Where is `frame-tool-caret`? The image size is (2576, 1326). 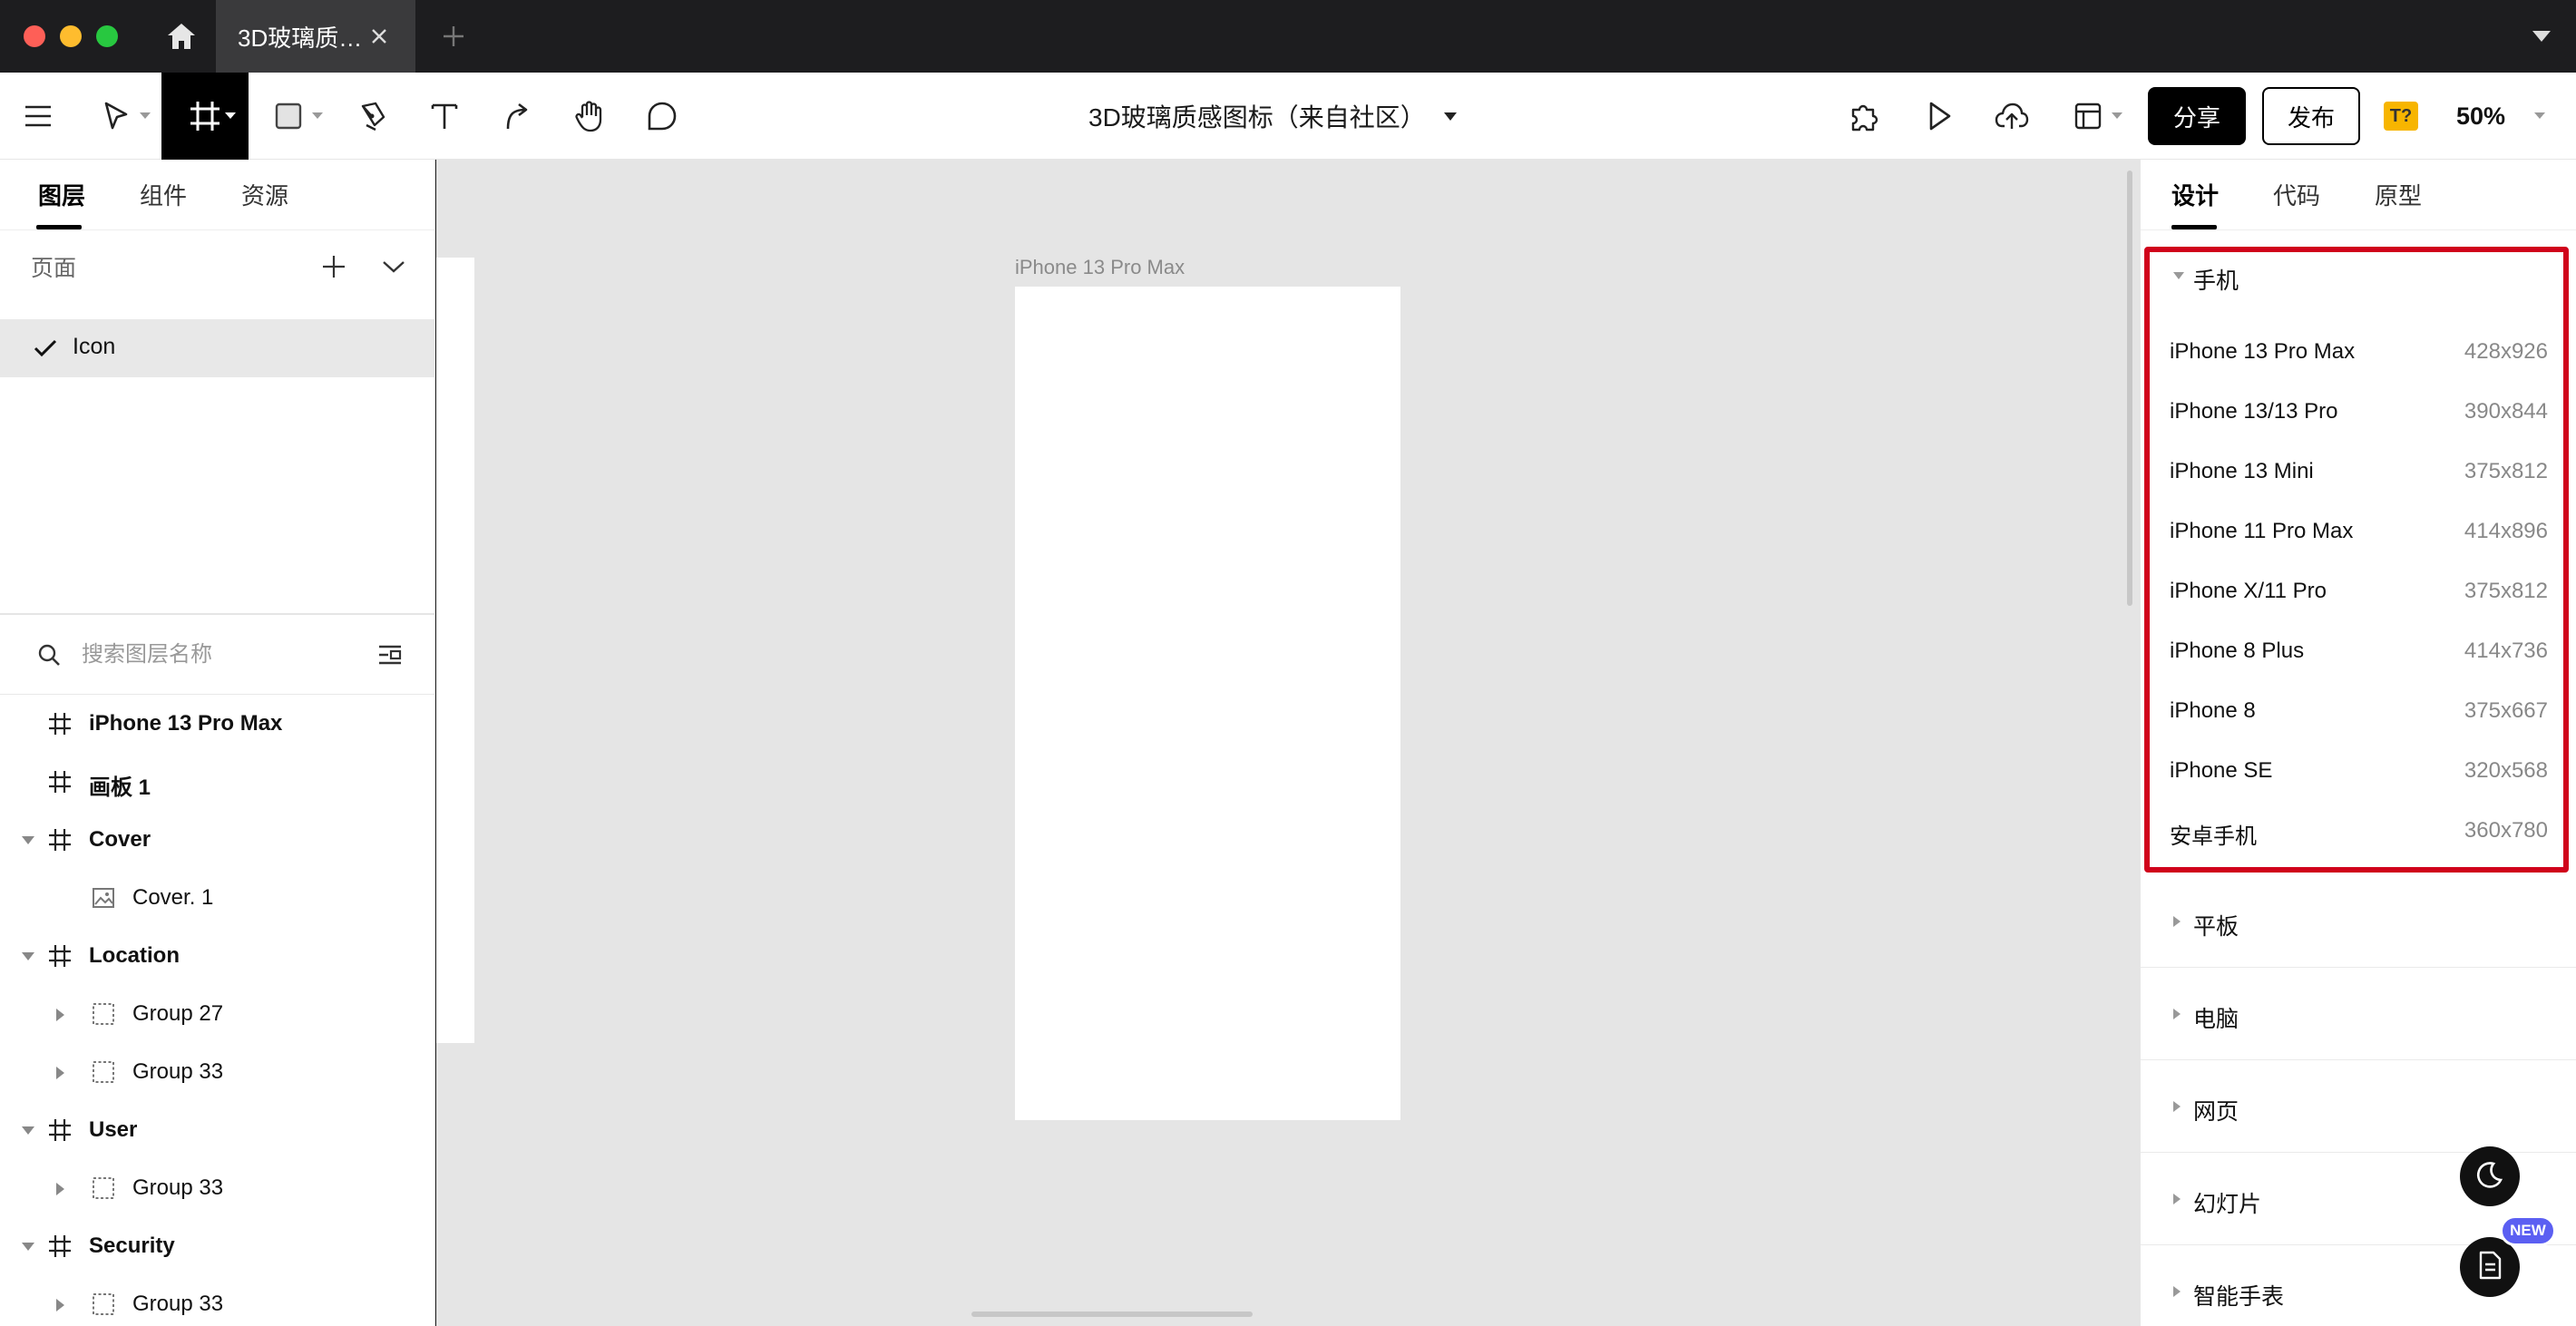 frame-tool-caret is located at coordinates (230, 115).